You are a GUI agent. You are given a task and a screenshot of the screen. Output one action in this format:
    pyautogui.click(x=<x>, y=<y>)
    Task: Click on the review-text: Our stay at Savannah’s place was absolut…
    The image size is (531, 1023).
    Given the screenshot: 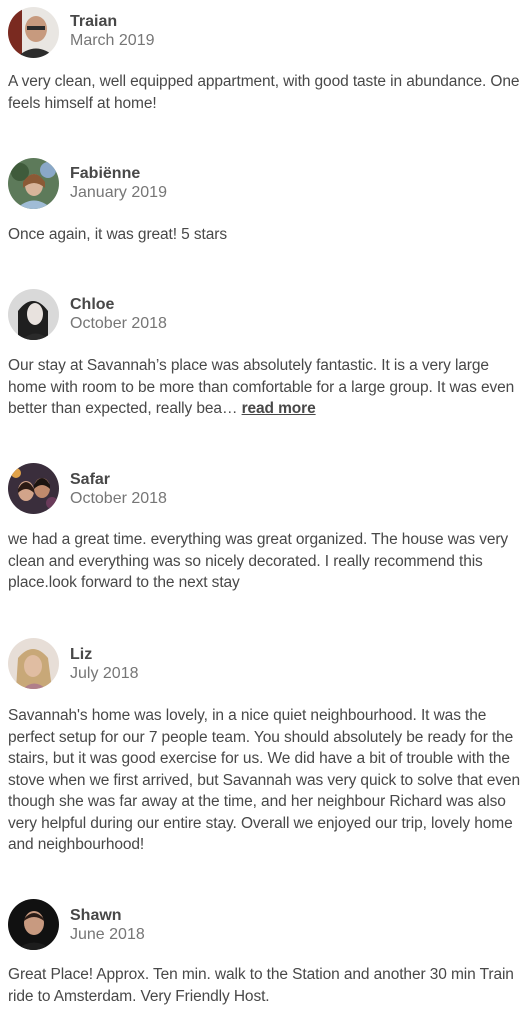 What is the action you would take?
    pyautogui.click(x=267, y=387)
    